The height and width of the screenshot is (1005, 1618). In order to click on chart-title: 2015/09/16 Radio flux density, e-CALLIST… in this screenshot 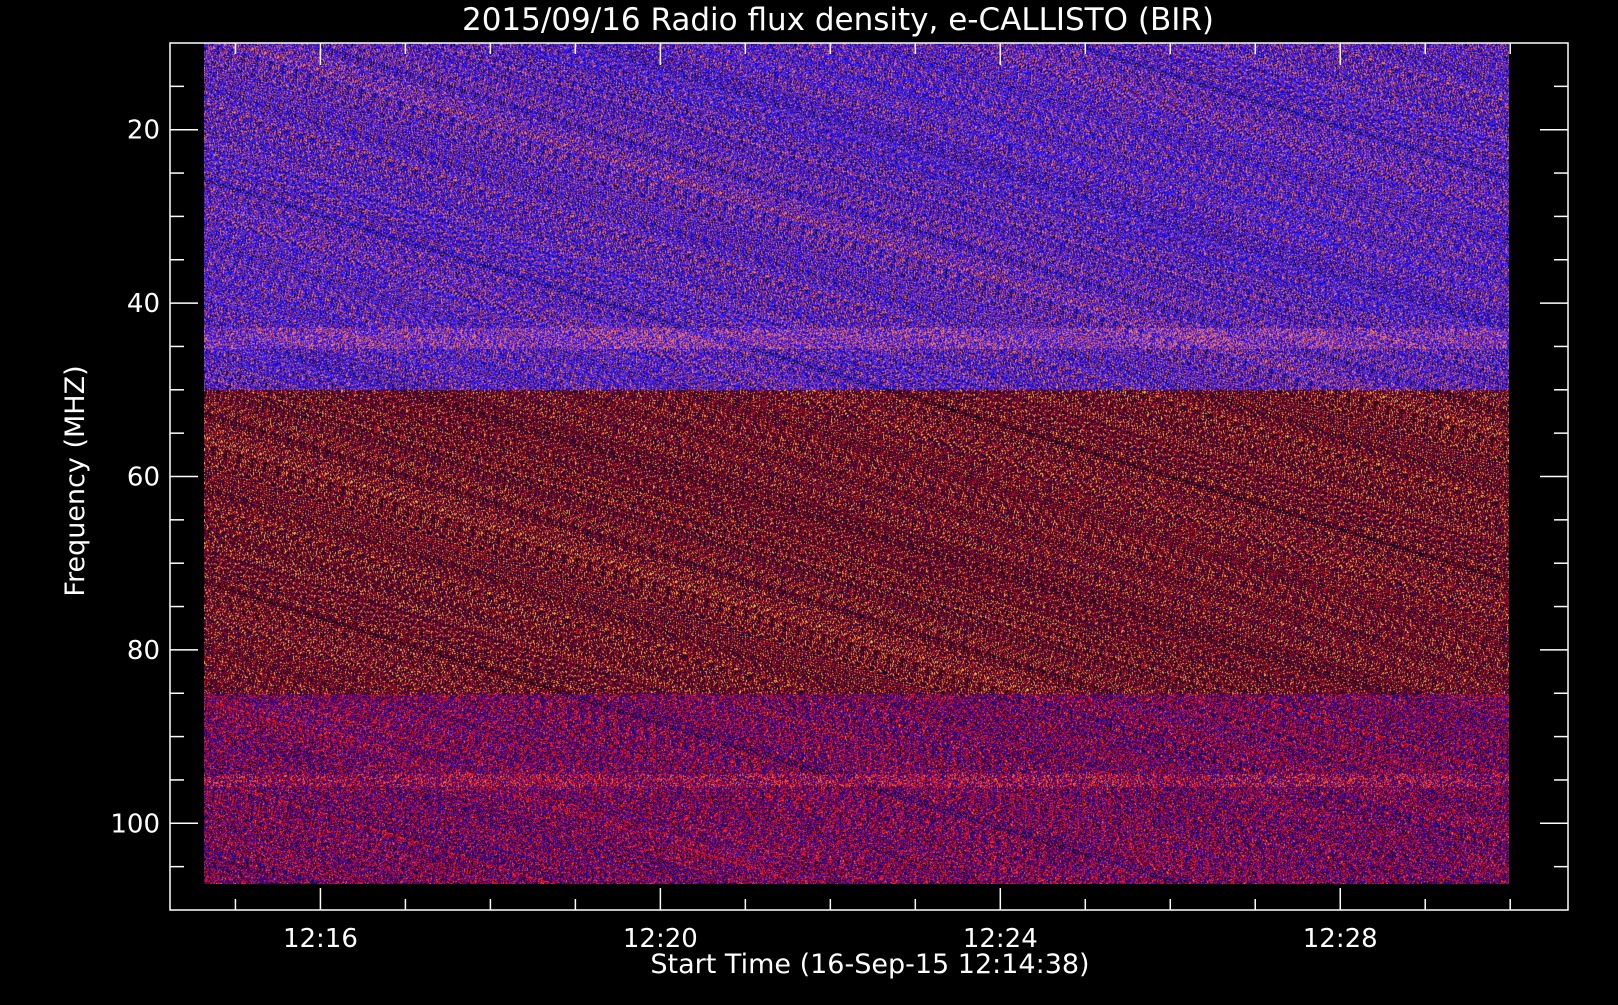, I will do `click(838, 20)`.